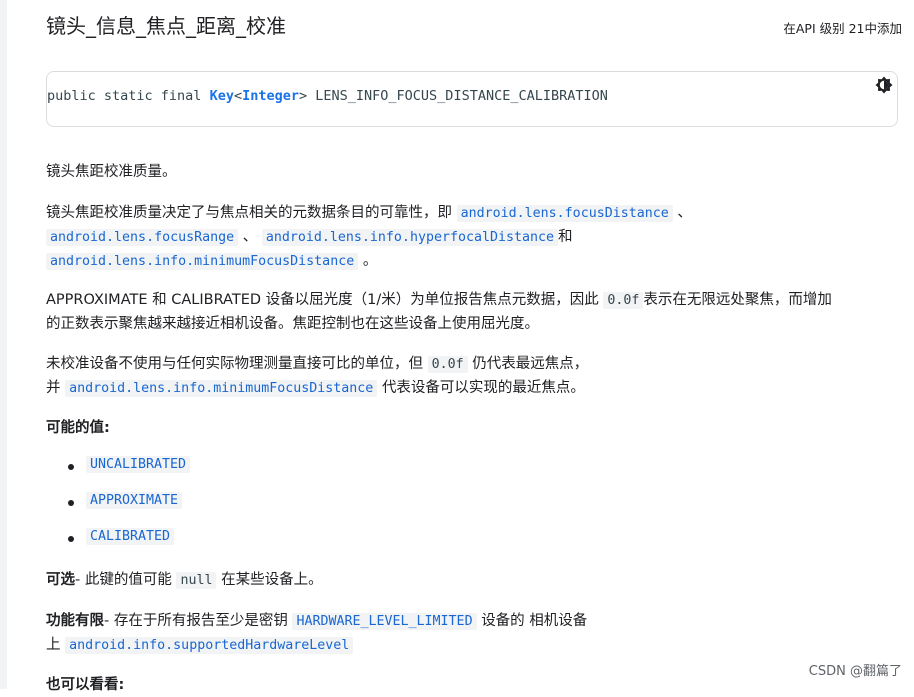 The image size is (914, 697). Describe the element at coordinates (196, 621) in the screenshot. I see `text: - 存在于所有报告至少是密钥` at that location.